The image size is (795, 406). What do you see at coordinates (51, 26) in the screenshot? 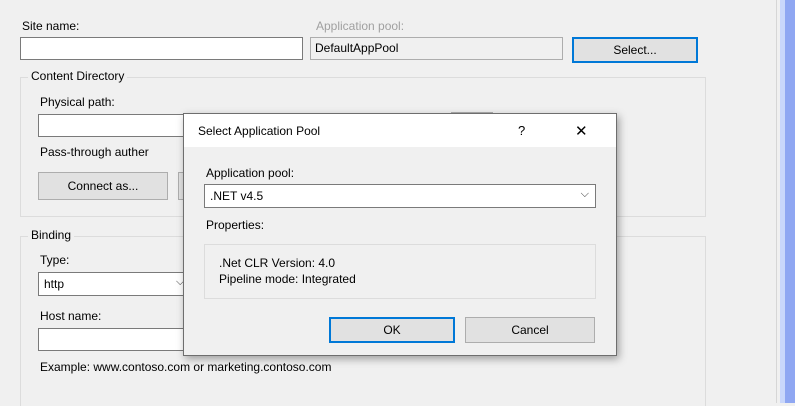
I see `site-name-label: Site name:` at bounding box center [51, 26].